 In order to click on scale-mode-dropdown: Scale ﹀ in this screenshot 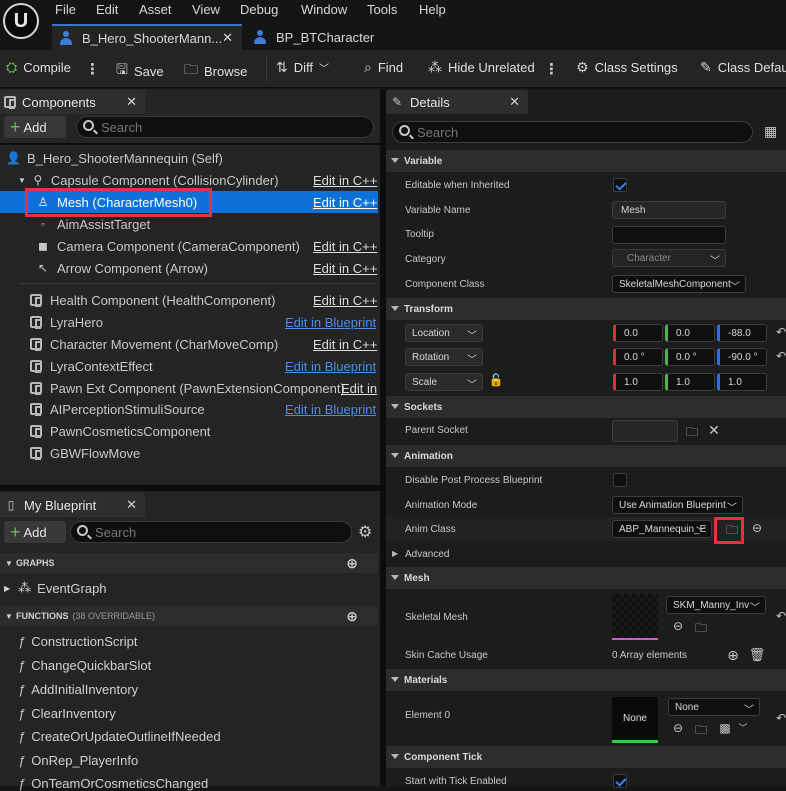, I will do `click(444, 382)`.